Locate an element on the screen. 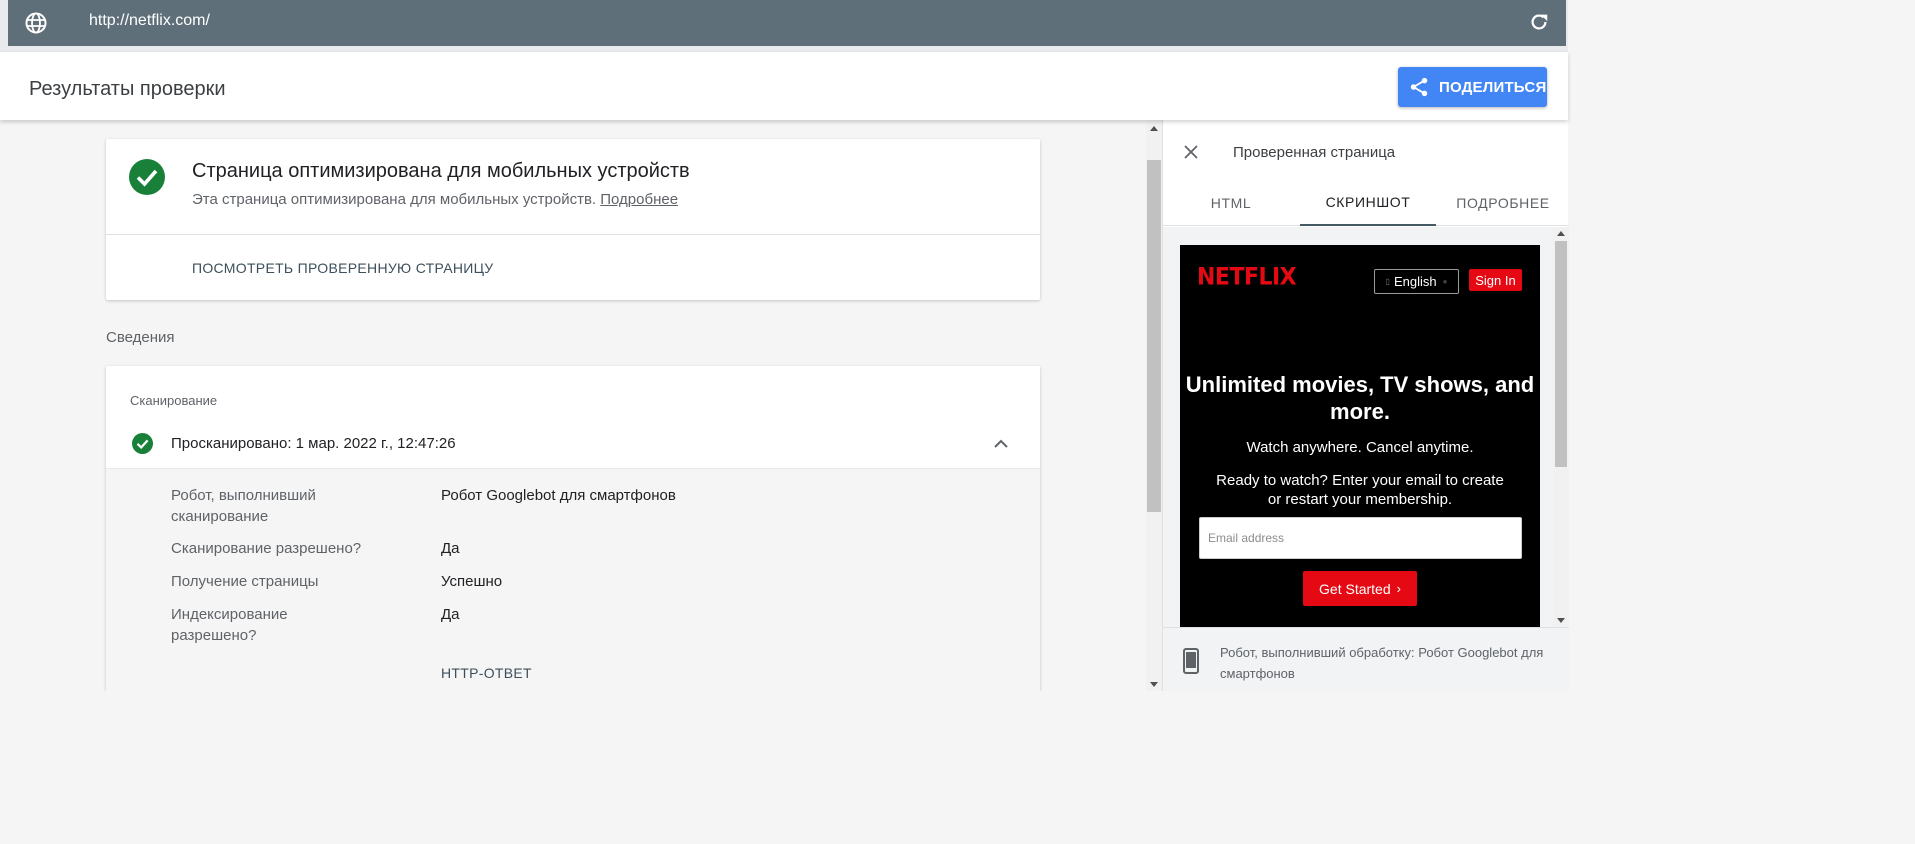  tab-more: ПОДРОБНЕЕ is located at coordinates (1503, 203).